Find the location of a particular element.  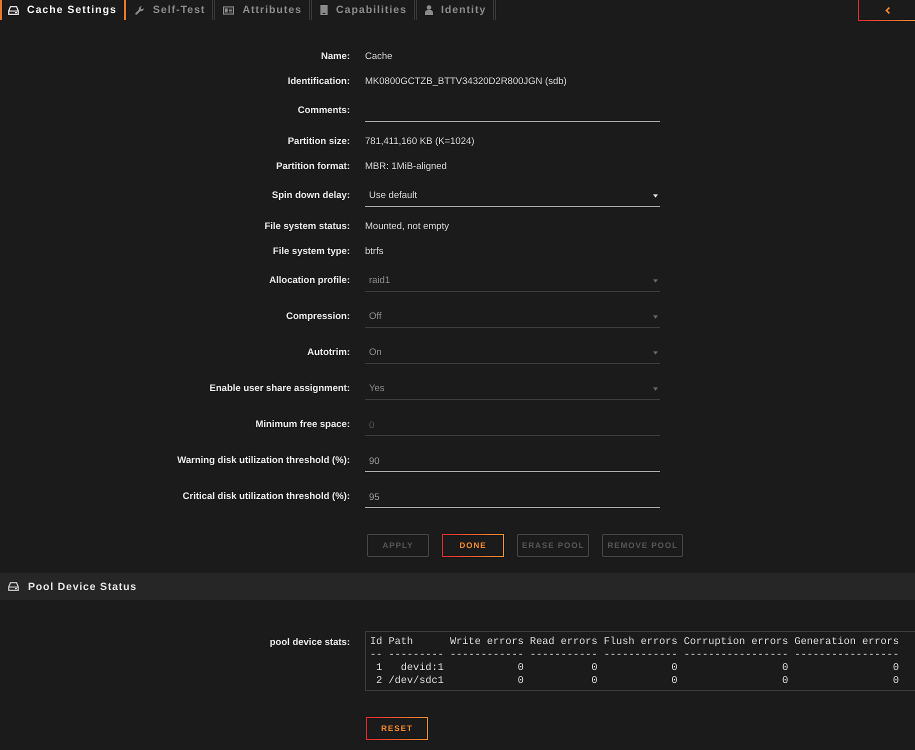

stats-output-line: -- --------- ------------ ----------- ------------ ----------------- ----------------- is located at coordinates (635, 655).